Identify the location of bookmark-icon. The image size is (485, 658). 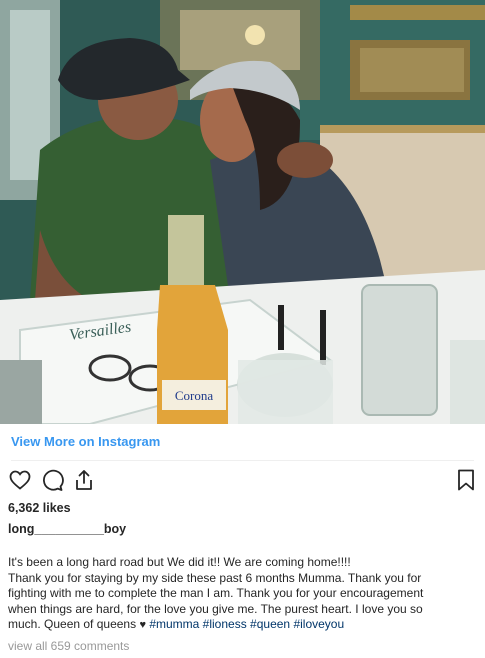
(466, 480).